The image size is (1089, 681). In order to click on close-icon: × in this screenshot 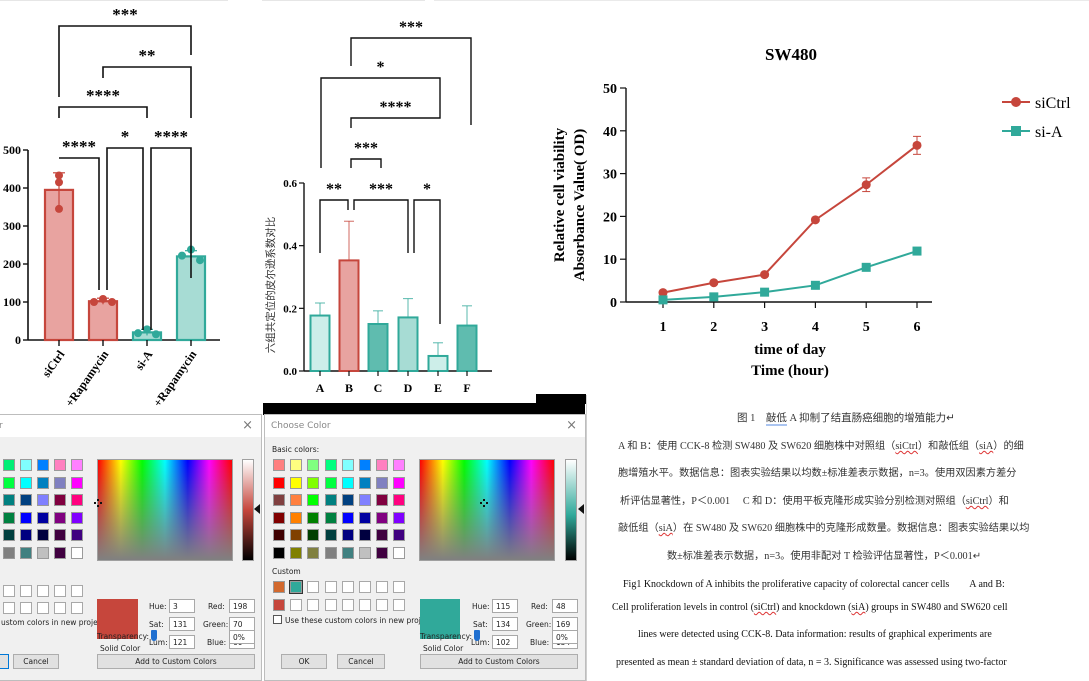, I will do `click(247, 425)`.